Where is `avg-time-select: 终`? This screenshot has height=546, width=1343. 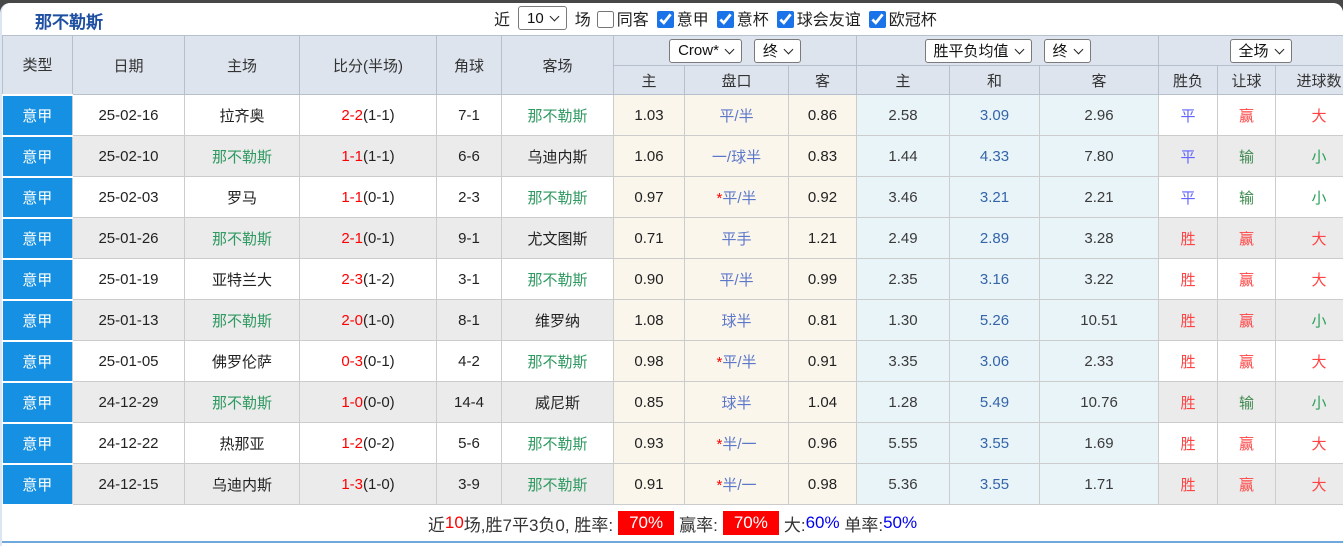
avg-time-select: 终 is located at coordinates (1067, 50).